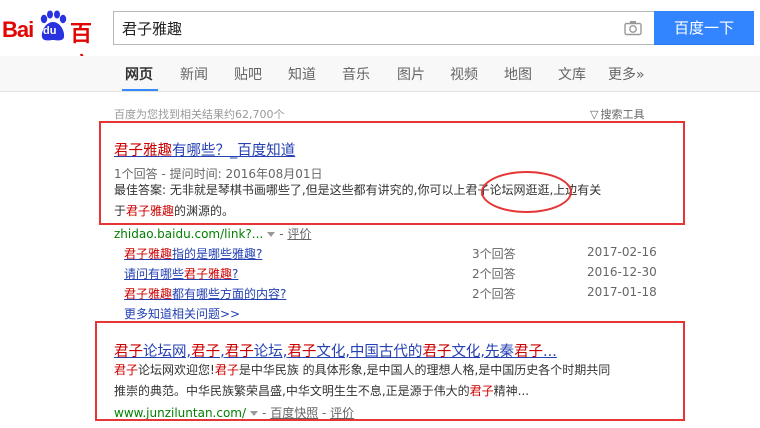  Describe the element at coordinates (518, 74) in the screenshot. I see `tab-map: 地图` at that location.